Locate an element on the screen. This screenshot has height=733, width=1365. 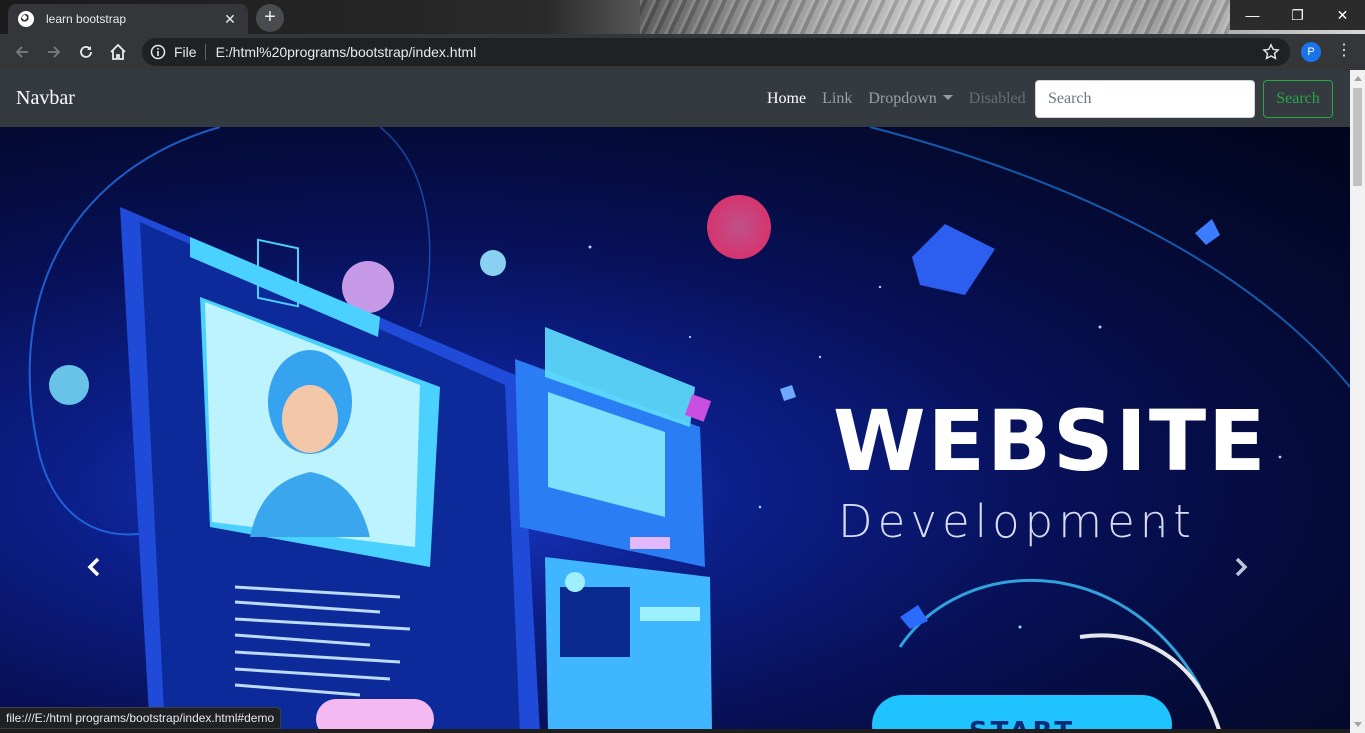
navbar-brand: Navbar is located at coordinates (45, 98).